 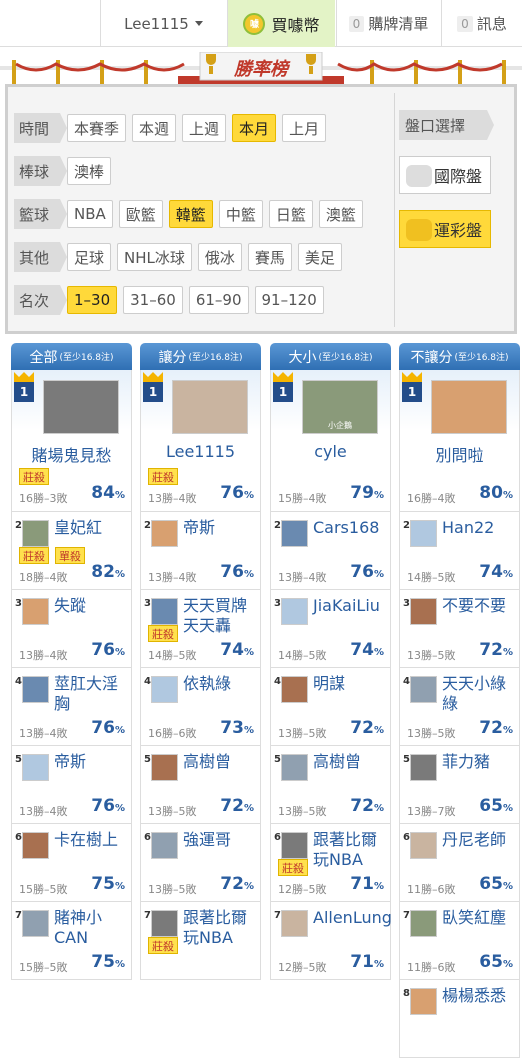 What do you see at coordinates (240, 214) in the screenshot?
I see `filter-basketball-china: 中籃` at bounding box center [240, 214].